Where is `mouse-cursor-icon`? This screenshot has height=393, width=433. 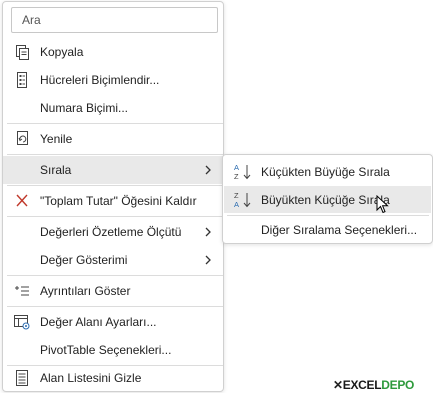
mouse-cursor-icon is located at coordinates (383, 204).